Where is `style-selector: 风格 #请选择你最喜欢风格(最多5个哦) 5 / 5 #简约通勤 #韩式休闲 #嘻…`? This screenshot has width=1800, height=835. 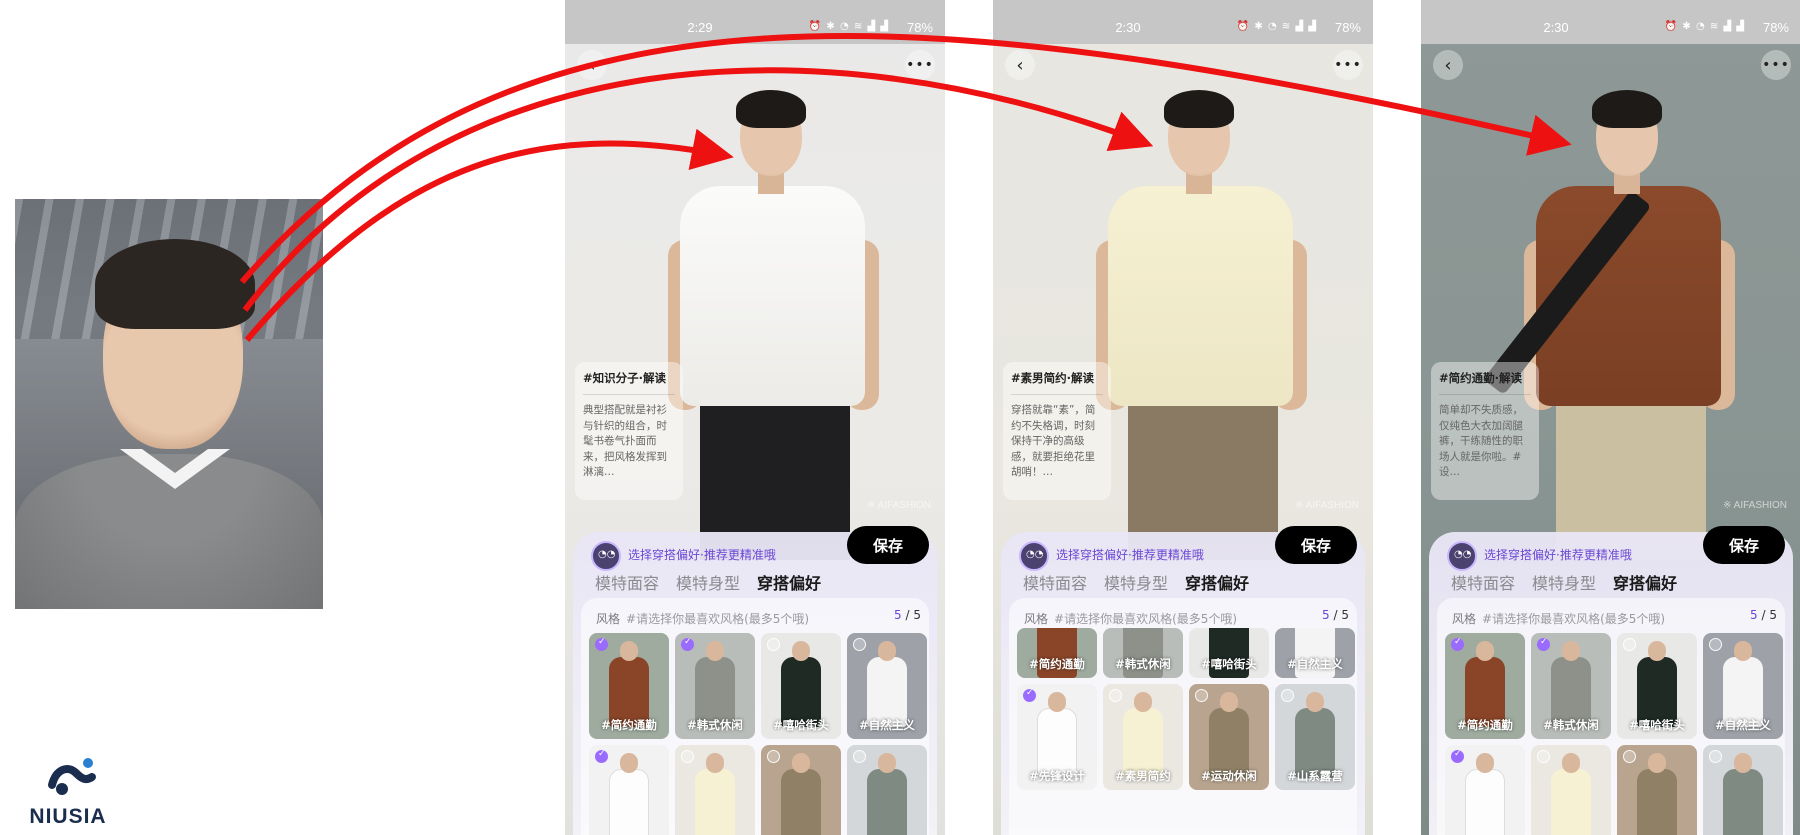 style-selector: 风格 #请选择你最喜欢风格(最多5个哦) 5 / 5 #简约通勤 #韩式休闲 #嘻… is located at coordinates (755, 716).